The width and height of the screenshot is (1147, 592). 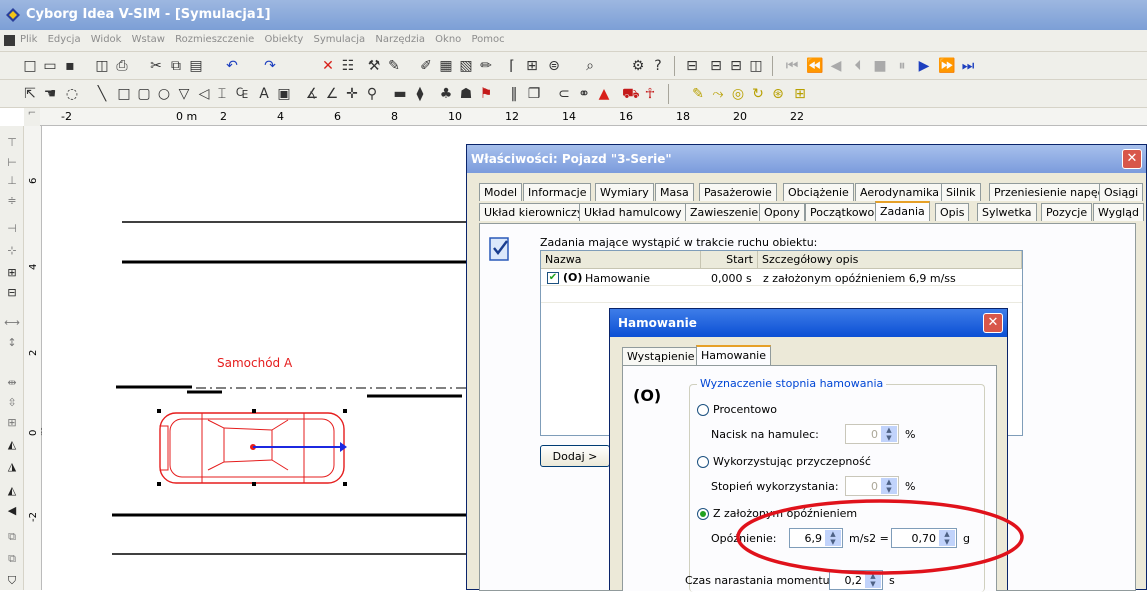 What do you see at coordinates (102, 66) in the screenshot?
I see `print-preview-icon: ◫` at bounding box center [102, 66].